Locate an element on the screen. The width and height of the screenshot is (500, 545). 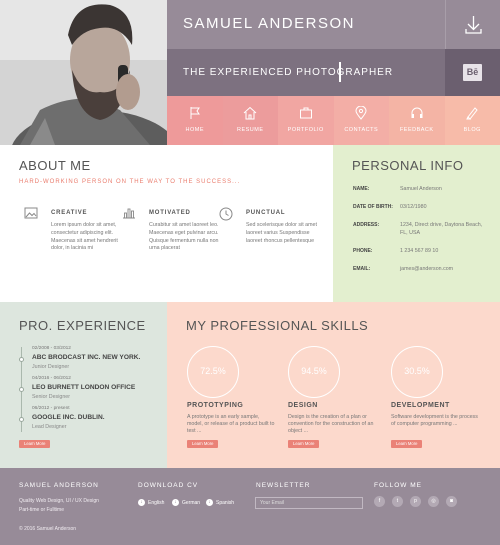
download-german-link: ↓ German is located at coordinates (186, 502).